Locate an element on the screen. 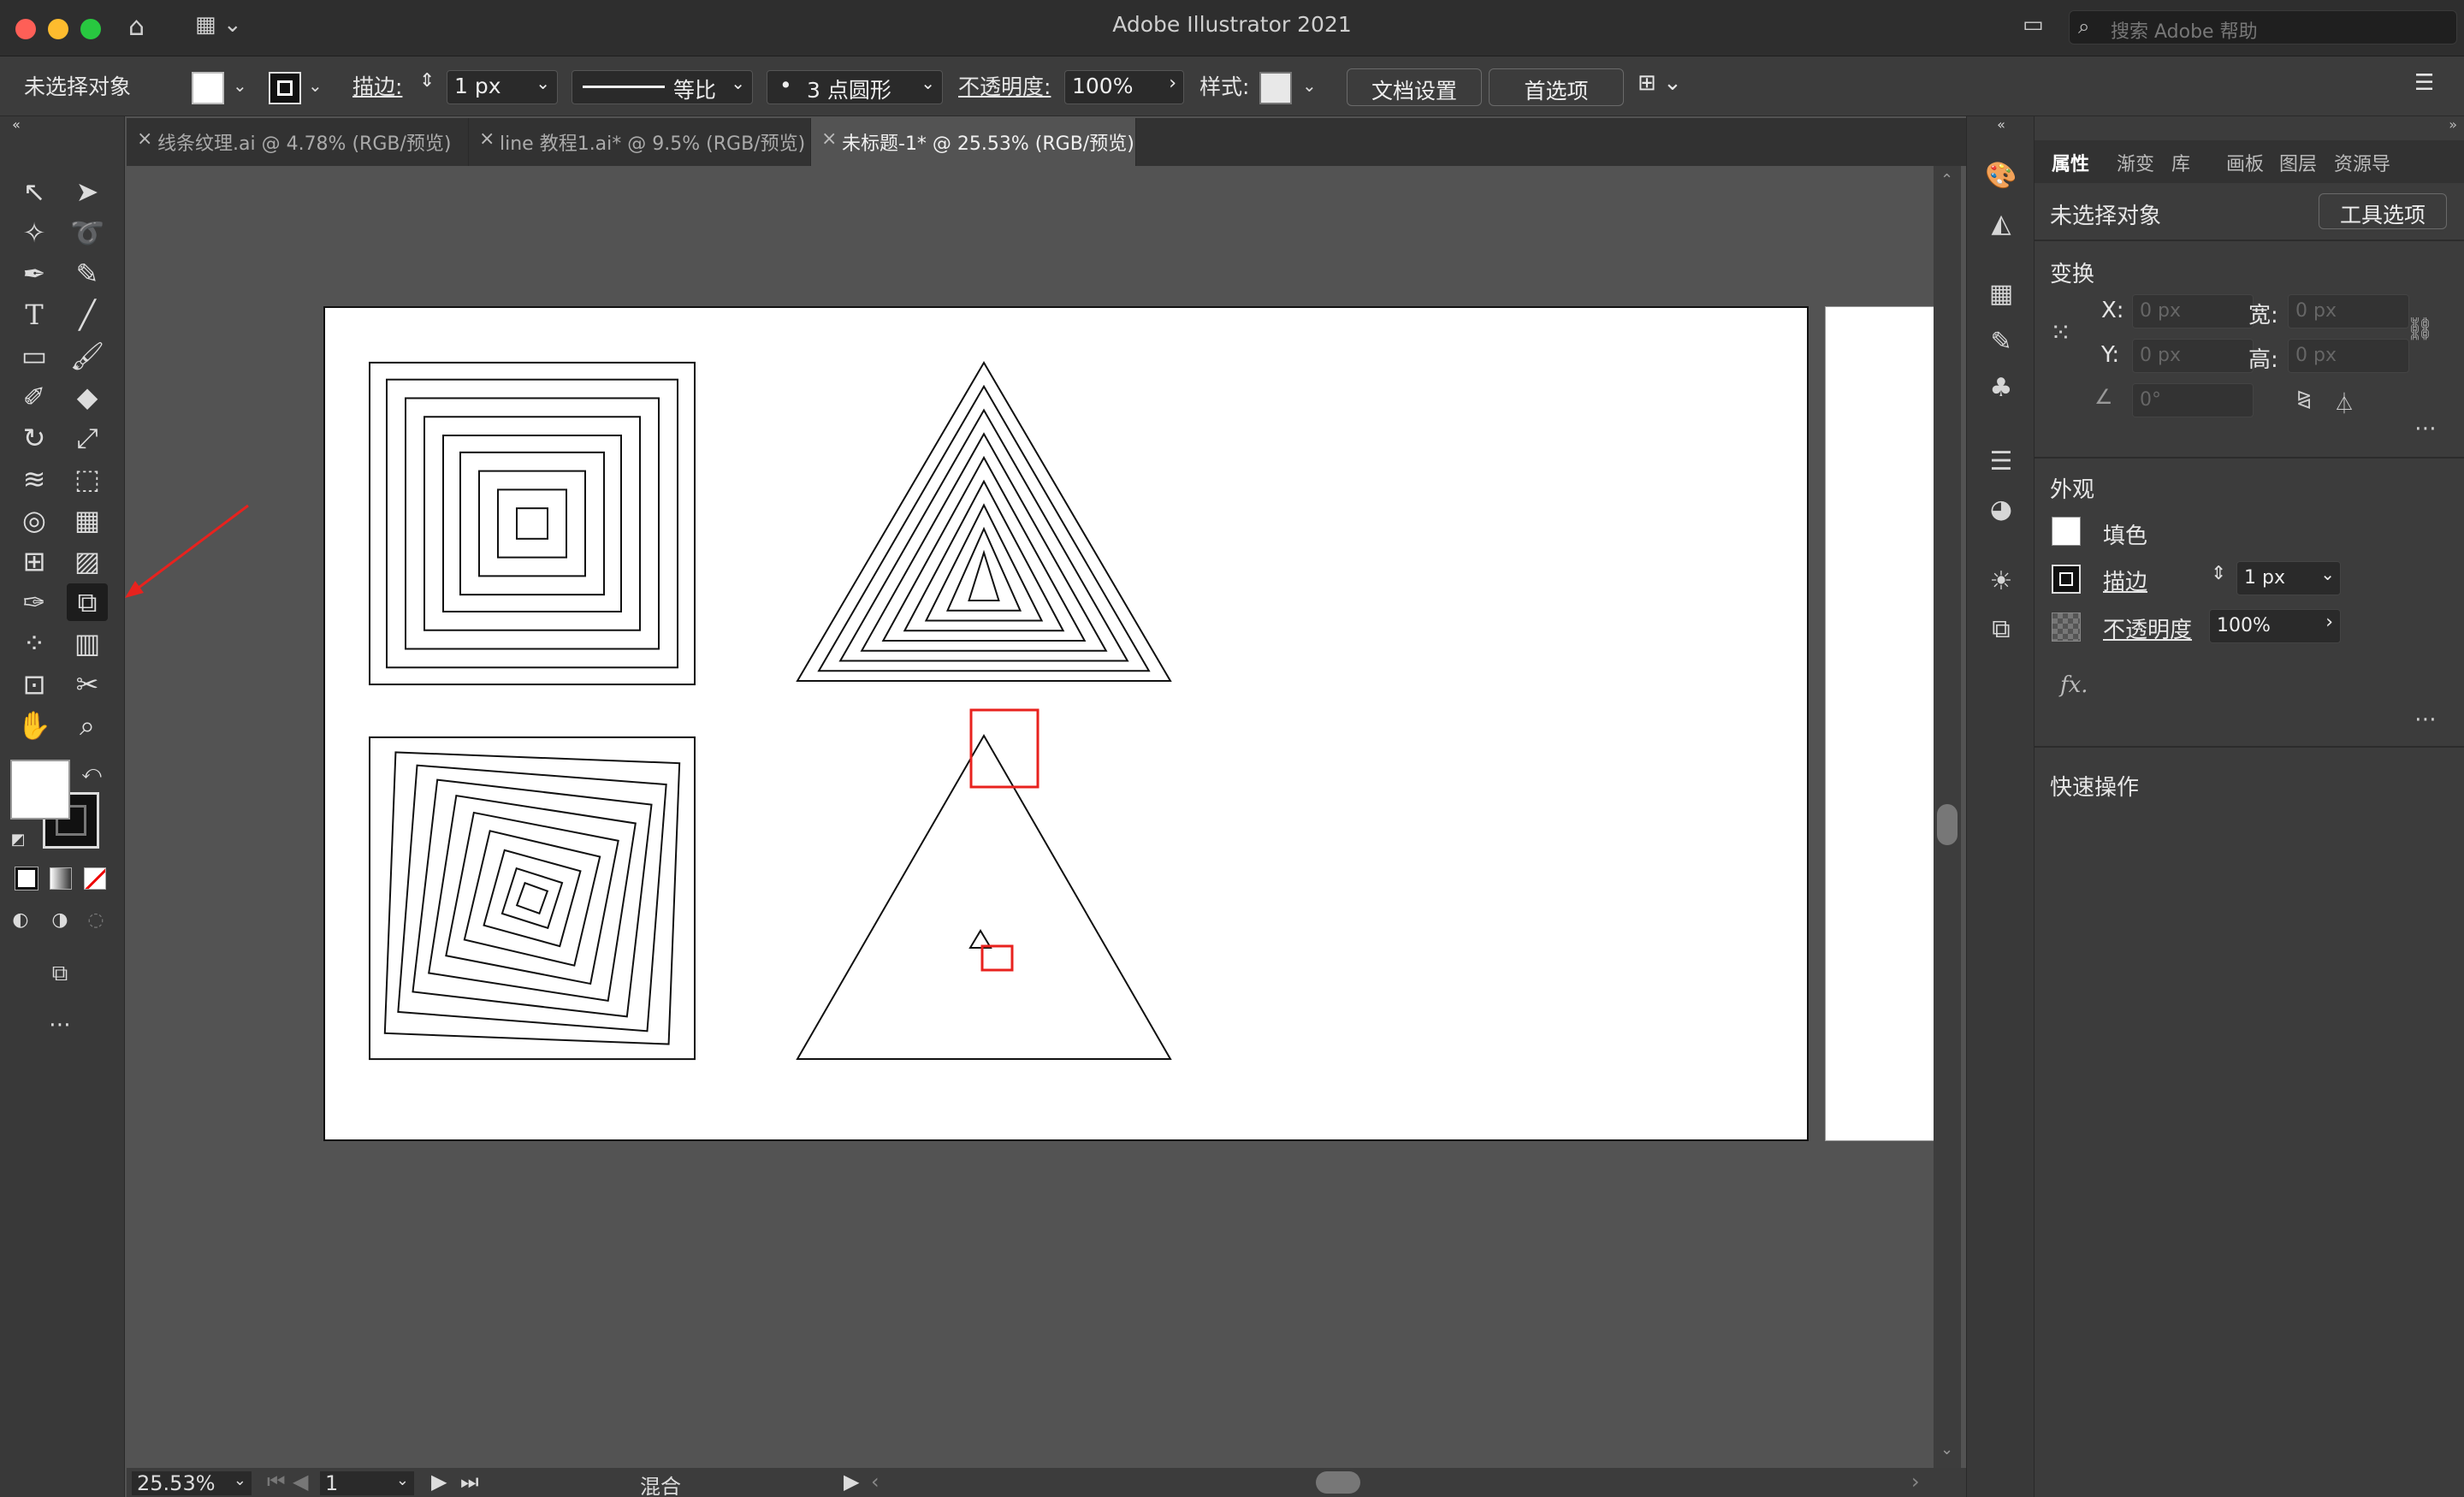 The width and height of the screenshot is (2464, 1497). x-field: 0 px is located at coordinates (2193, 311).